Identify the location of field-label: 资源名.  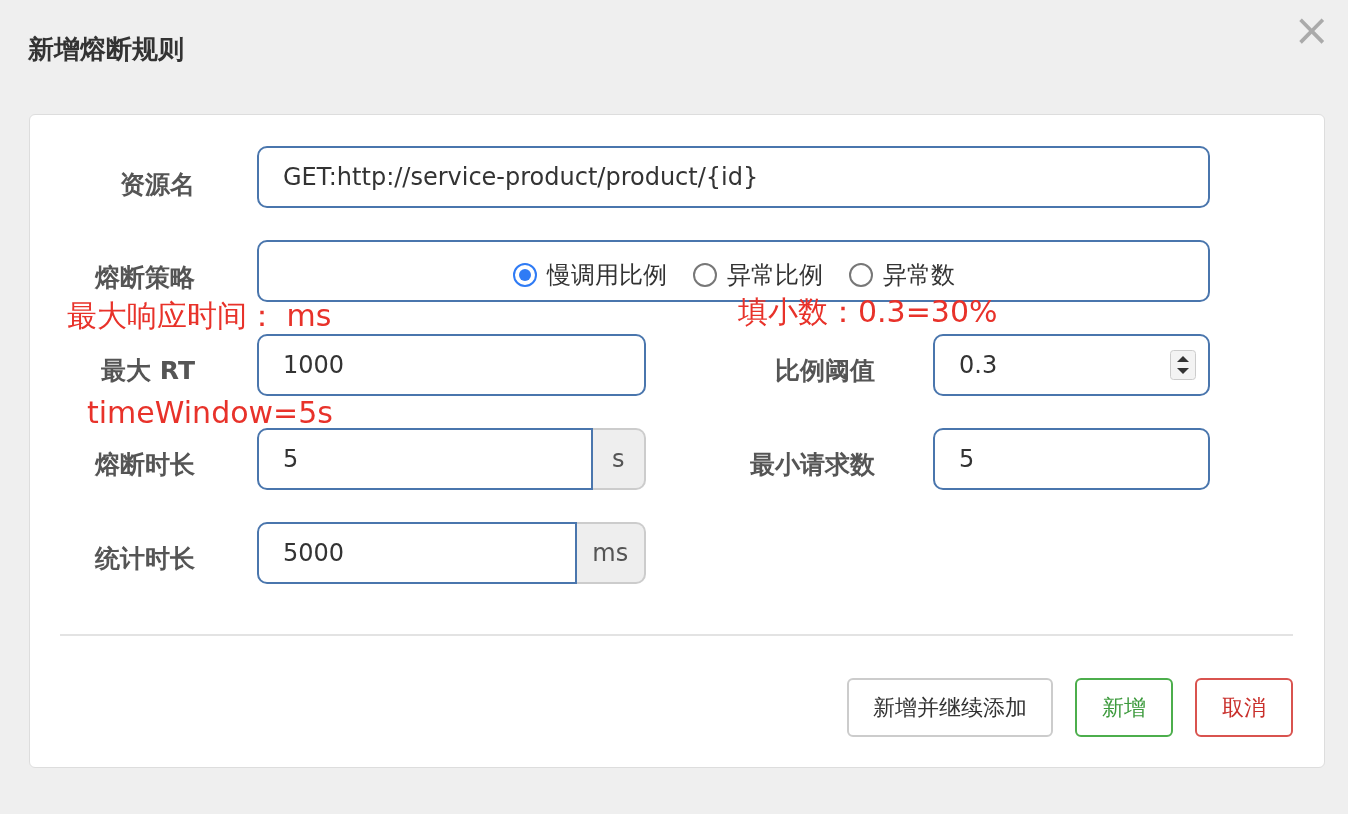
(157, 184).